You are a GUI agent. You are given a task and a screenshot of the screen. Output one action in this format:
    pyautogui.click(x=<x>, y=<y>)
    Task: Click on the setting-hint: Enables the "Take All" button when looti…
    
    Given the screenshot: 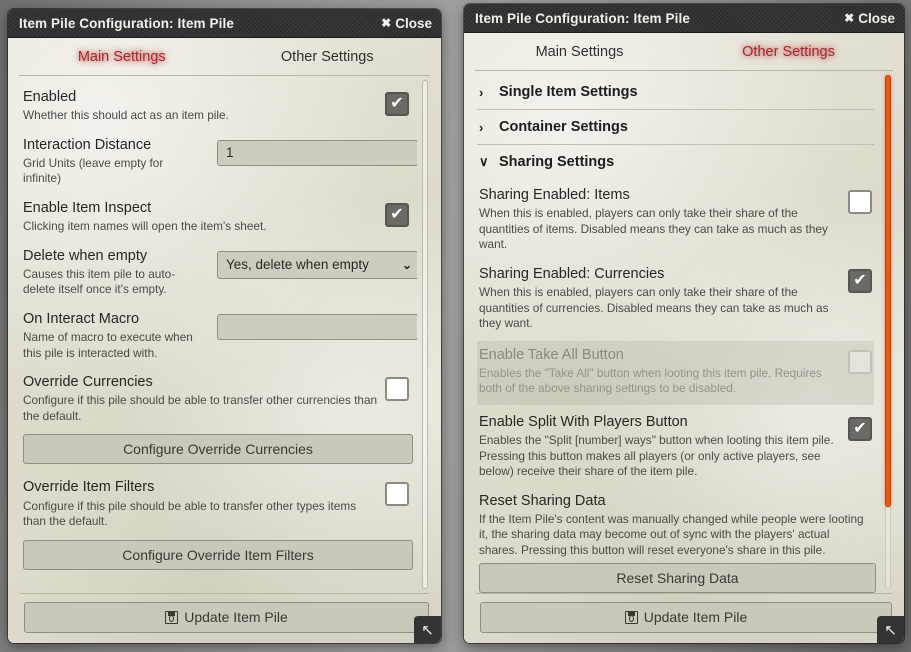 What is the action you would take?
    pyautogui.click(x=650, y=380)
    